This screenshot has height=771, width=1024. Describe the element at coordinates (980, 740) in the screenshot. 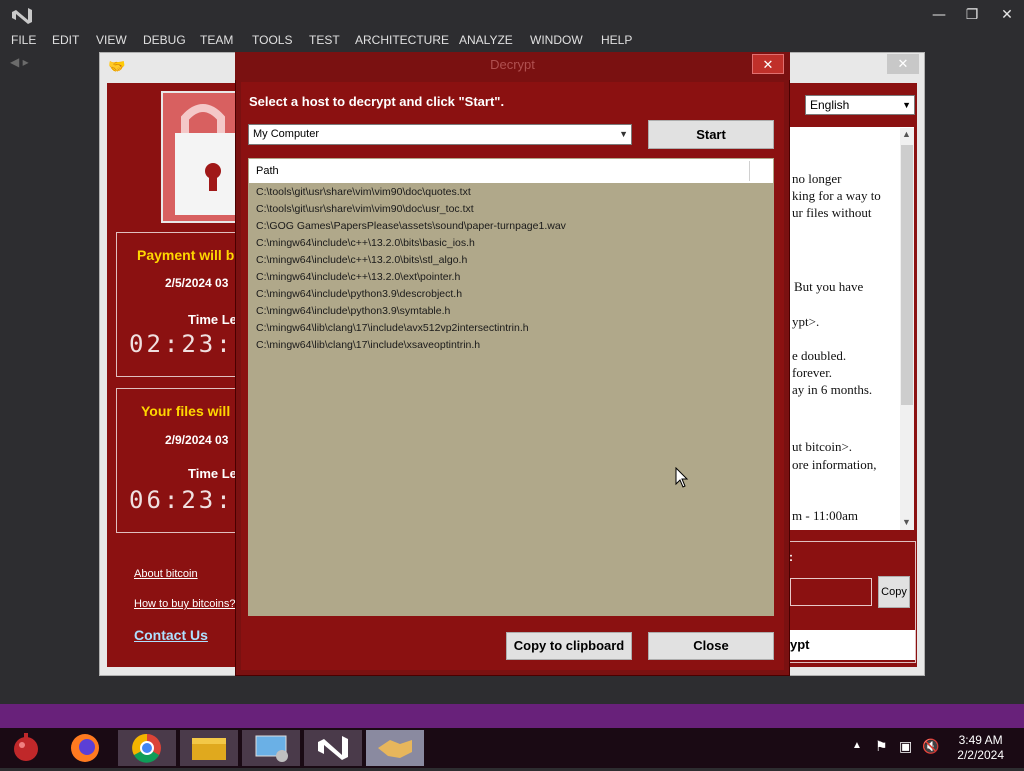

I see `clock-time: 3:49 AM` at that location.